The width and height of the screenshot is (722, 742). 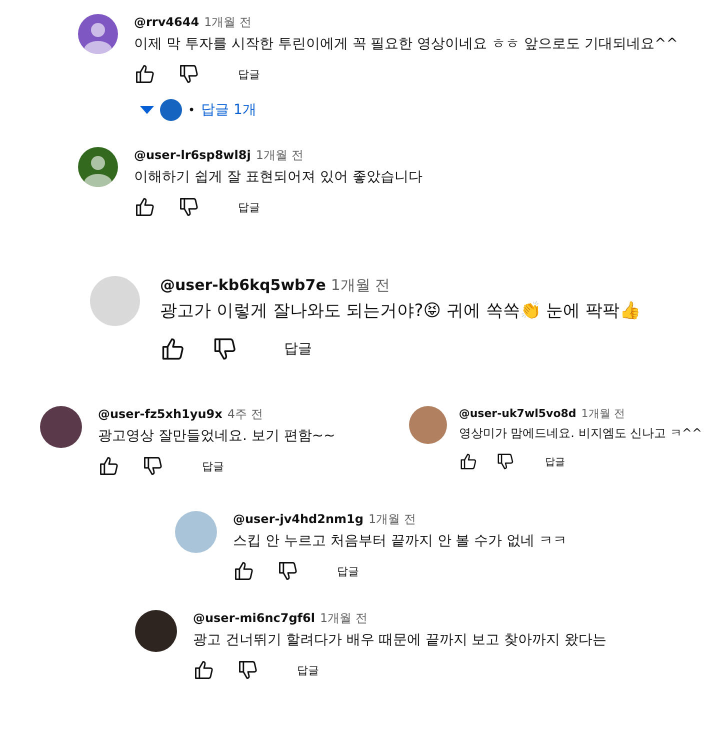 I want to click on comment-text: 스킵 안 누르고 처음부터 끝까지 안 볼 수가 없네 ㅋㅋ, so click(x=400, y=541).